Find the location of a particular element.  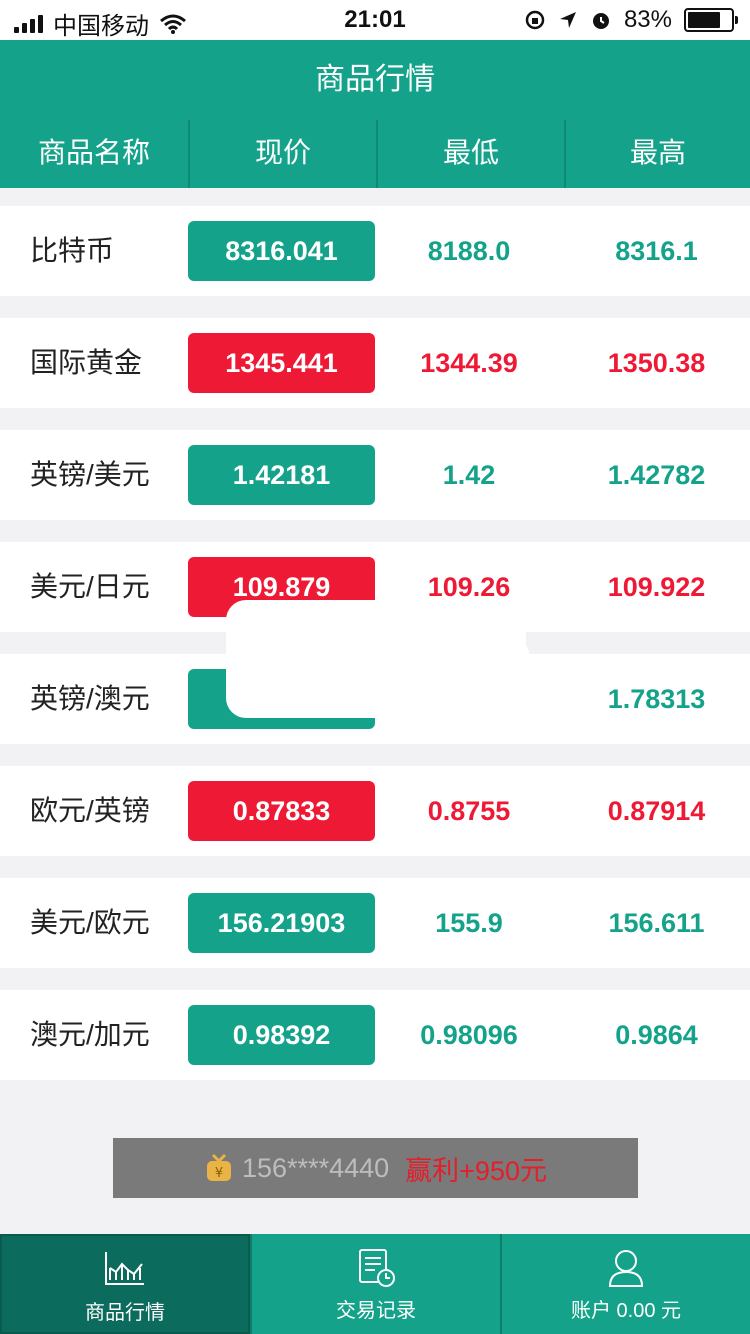

column-header-high: 最高 is located at coordinates (657, 154).